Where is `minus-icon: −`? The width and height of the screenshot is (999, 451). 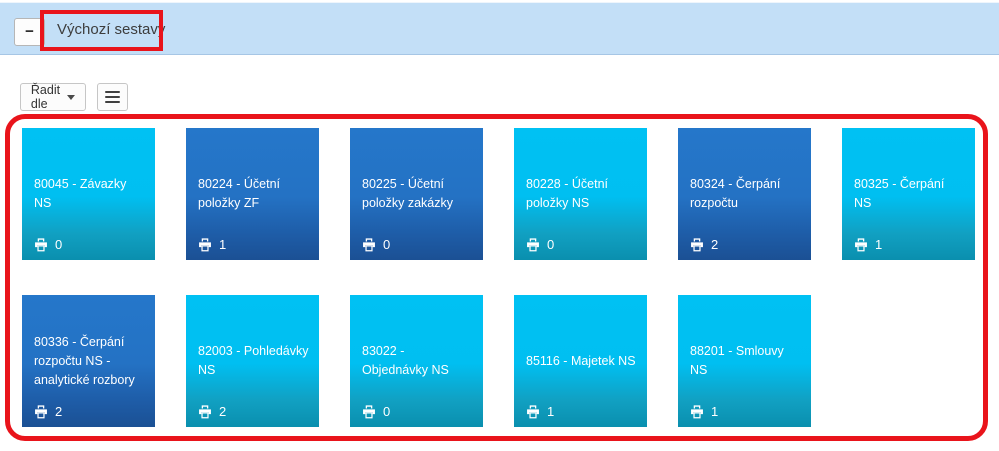
minus-icon: − is located at coordinates (29, 31).